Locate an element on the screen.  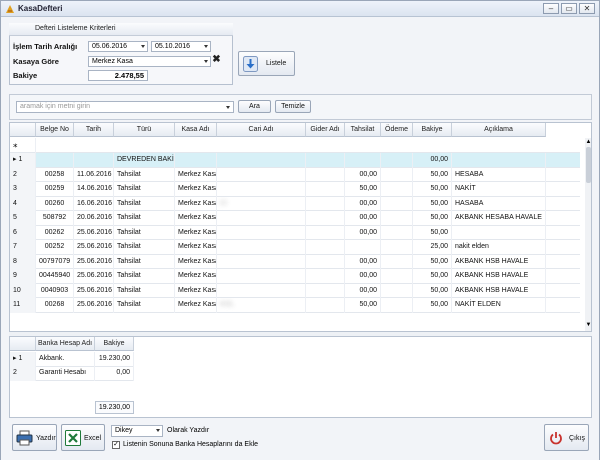
cash-select: Merkez Kasa is located at coordinates (149, 61).